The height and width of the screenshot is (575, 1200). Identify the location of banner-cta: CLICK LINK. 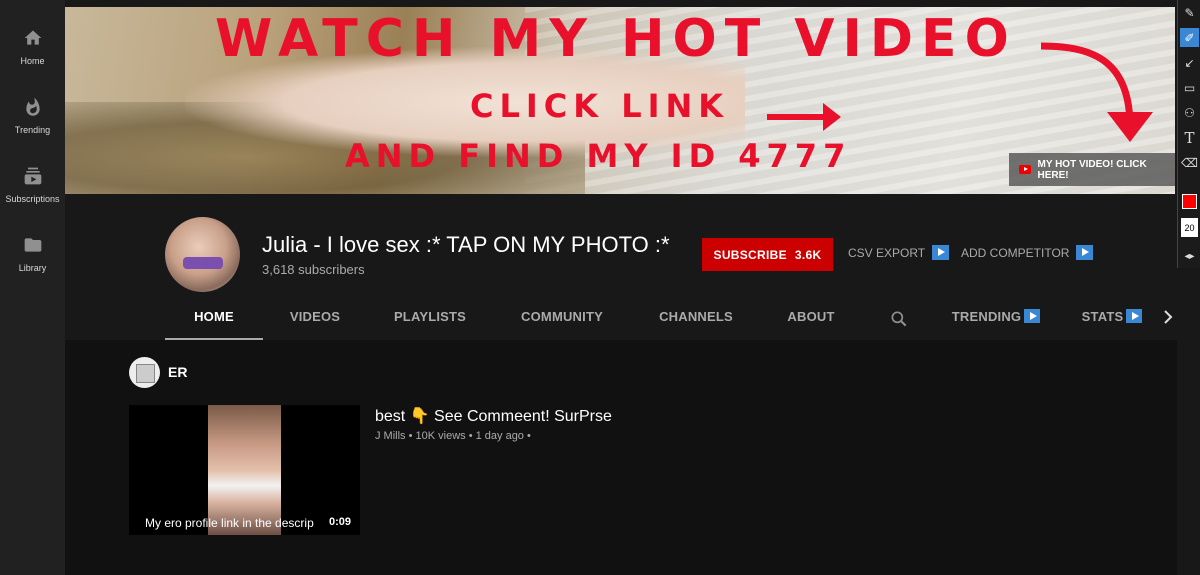
(600, 106).